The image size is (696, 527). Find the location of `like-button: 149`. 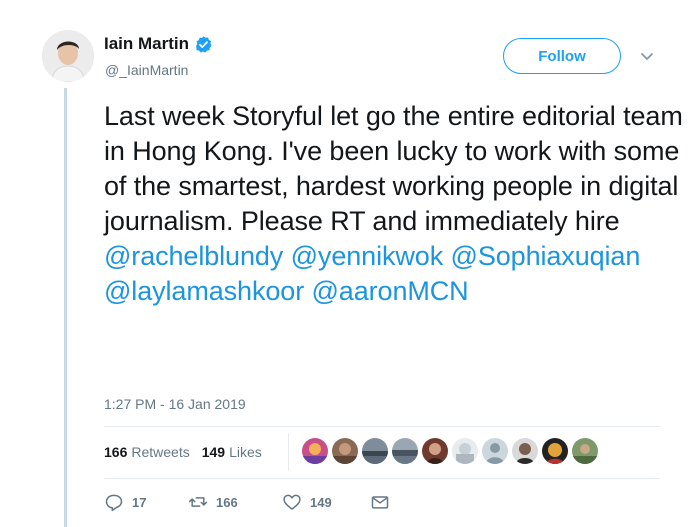

like-button: 149 is located at coordinates (326, 502).